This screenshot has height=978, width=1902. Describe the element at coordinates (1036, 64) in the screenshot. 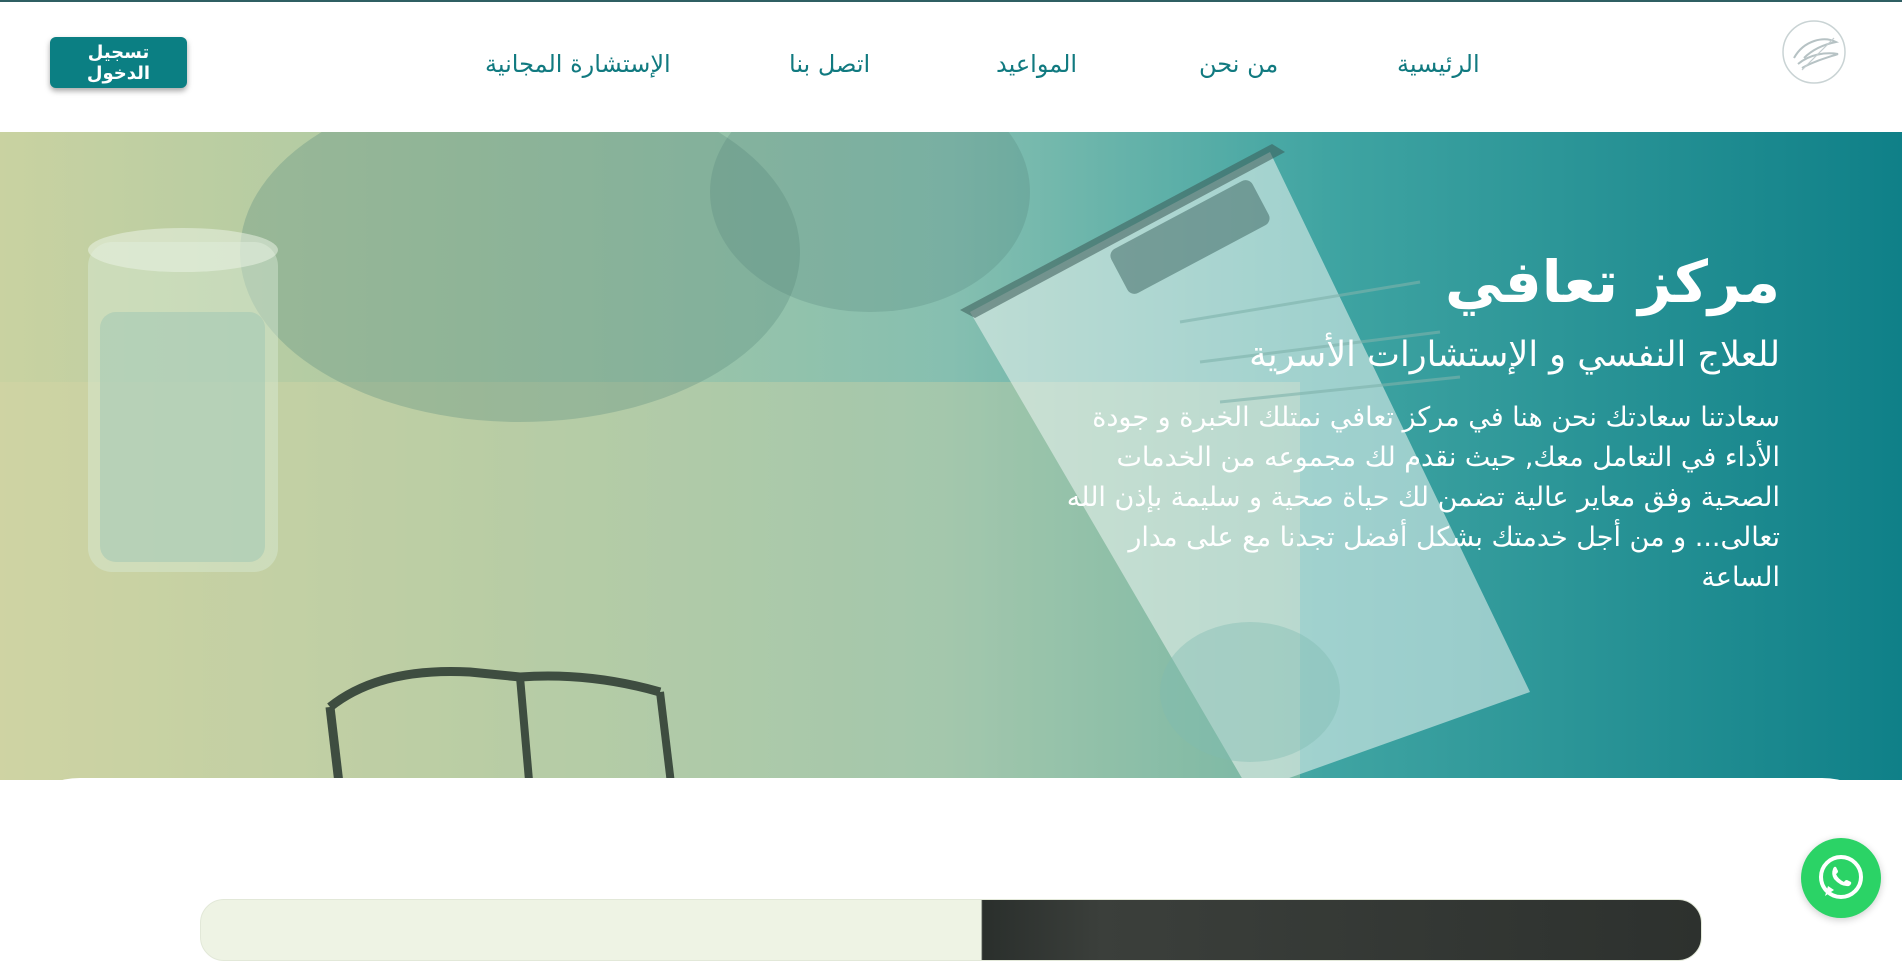

I see `nav-appointments: المواعيد` at that location.